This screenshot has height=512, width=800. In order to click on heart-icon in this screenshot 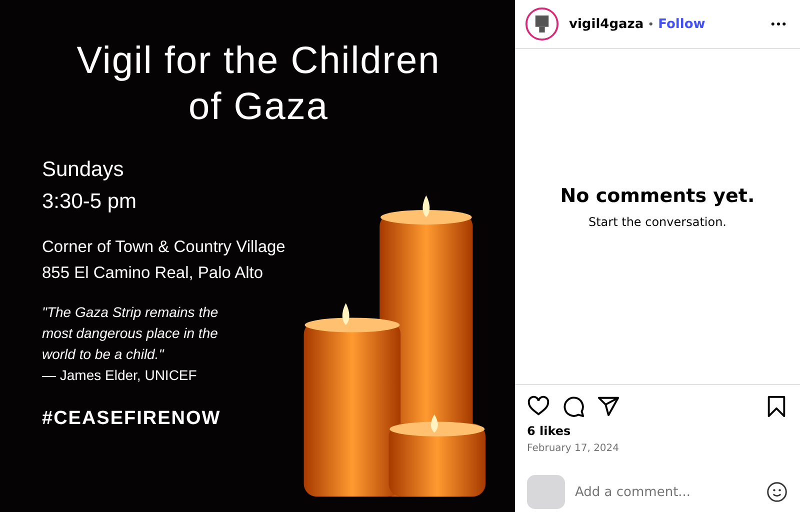, I will do `click(538, 406)`.